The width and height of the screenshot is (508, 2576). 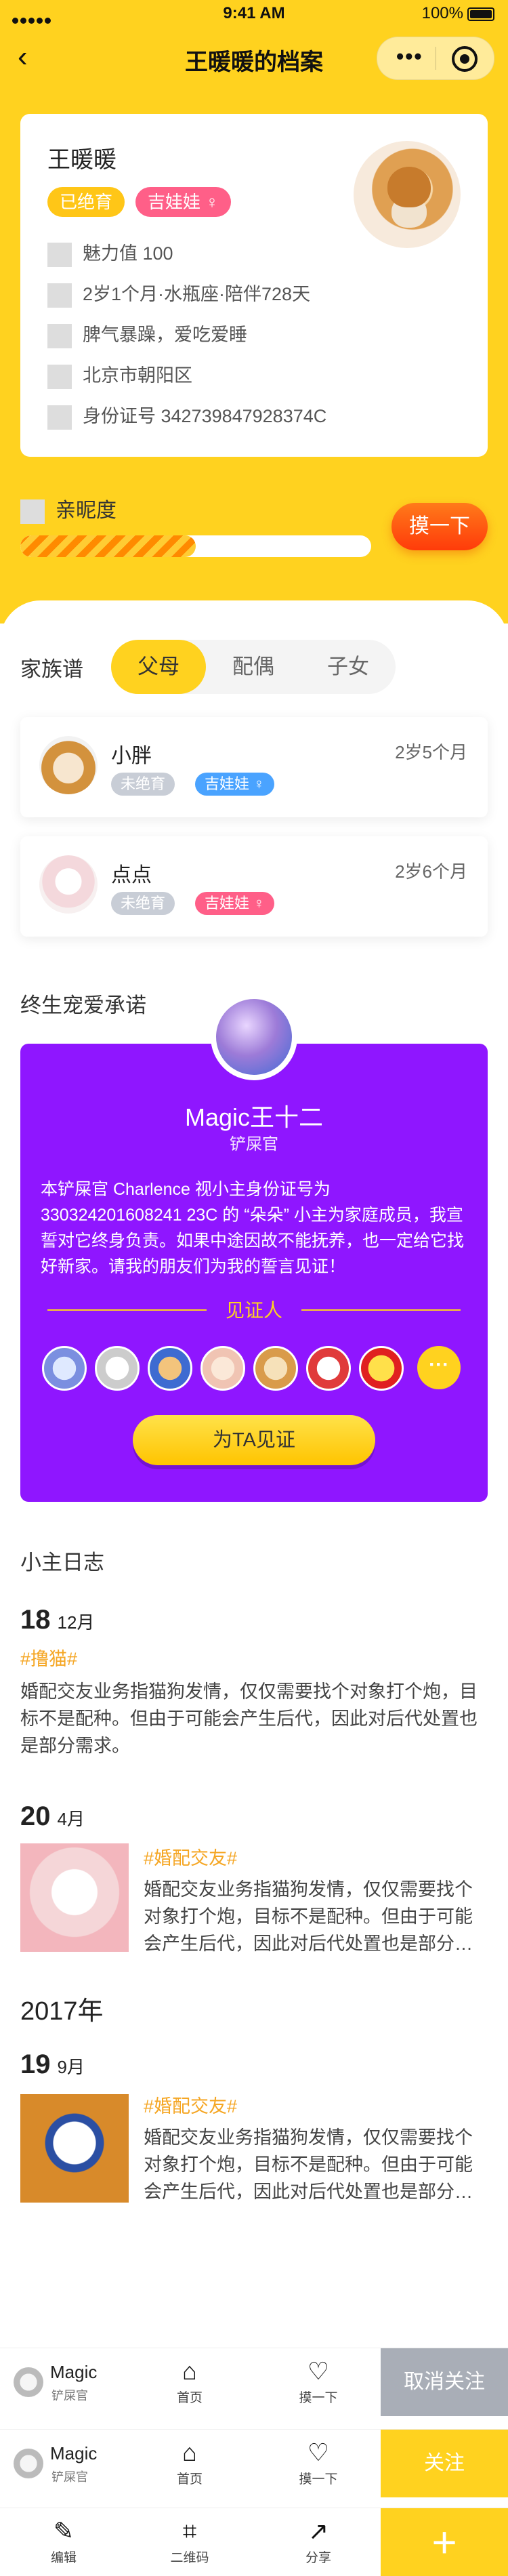 What do you see at coordinates (60, 255) in the screenshot?
I see `charm-icon` at bounding box center [60, 255].